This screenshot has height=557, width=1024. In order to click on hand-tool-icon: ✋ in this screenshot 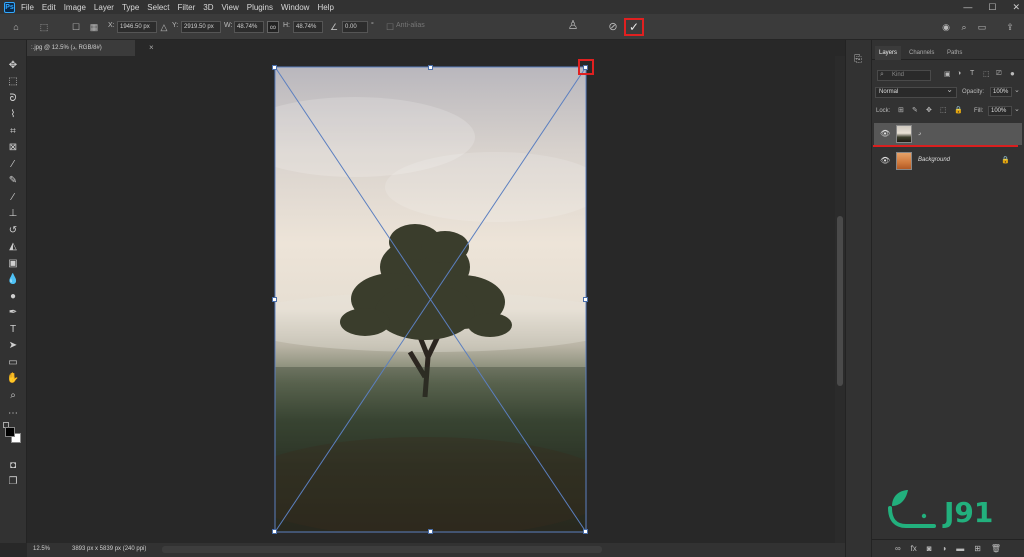, I will do `click(13, 378)`.